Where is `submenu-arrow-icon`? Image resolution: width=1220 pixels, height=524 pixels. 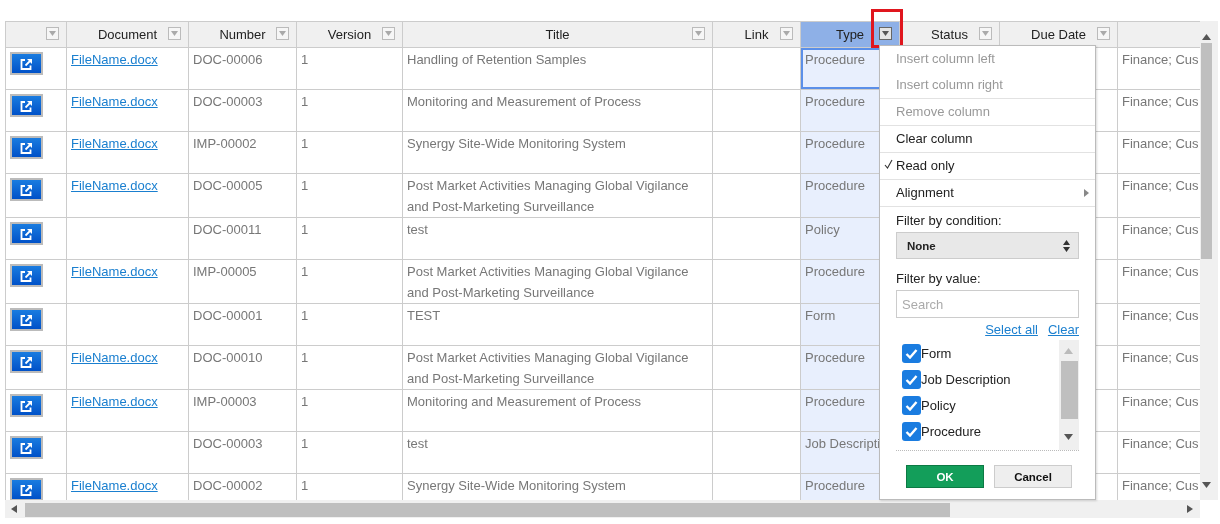
submenu-arrow-icon is located at coordinates (1086, 193).